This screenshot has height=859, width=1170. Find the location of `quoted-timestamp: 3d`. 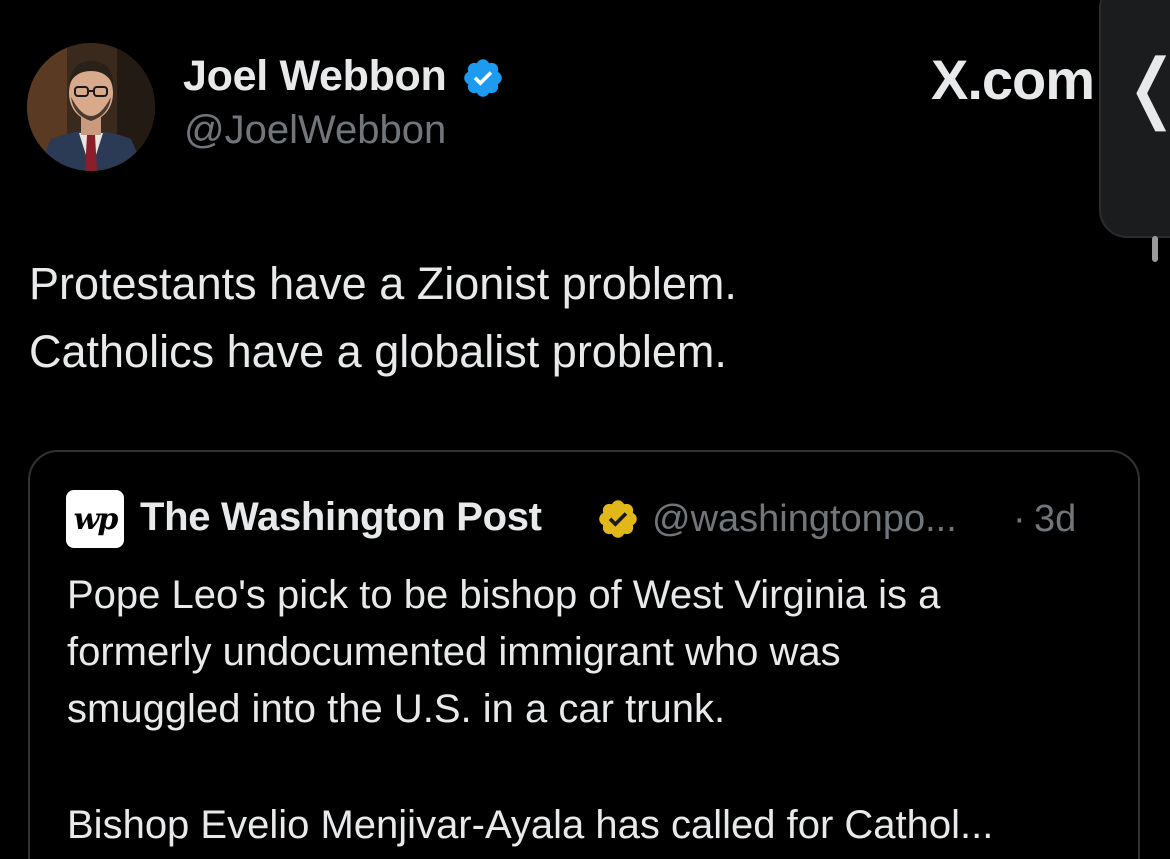

quoted-timestamp: 3d is located at coordinates (1055, 519).